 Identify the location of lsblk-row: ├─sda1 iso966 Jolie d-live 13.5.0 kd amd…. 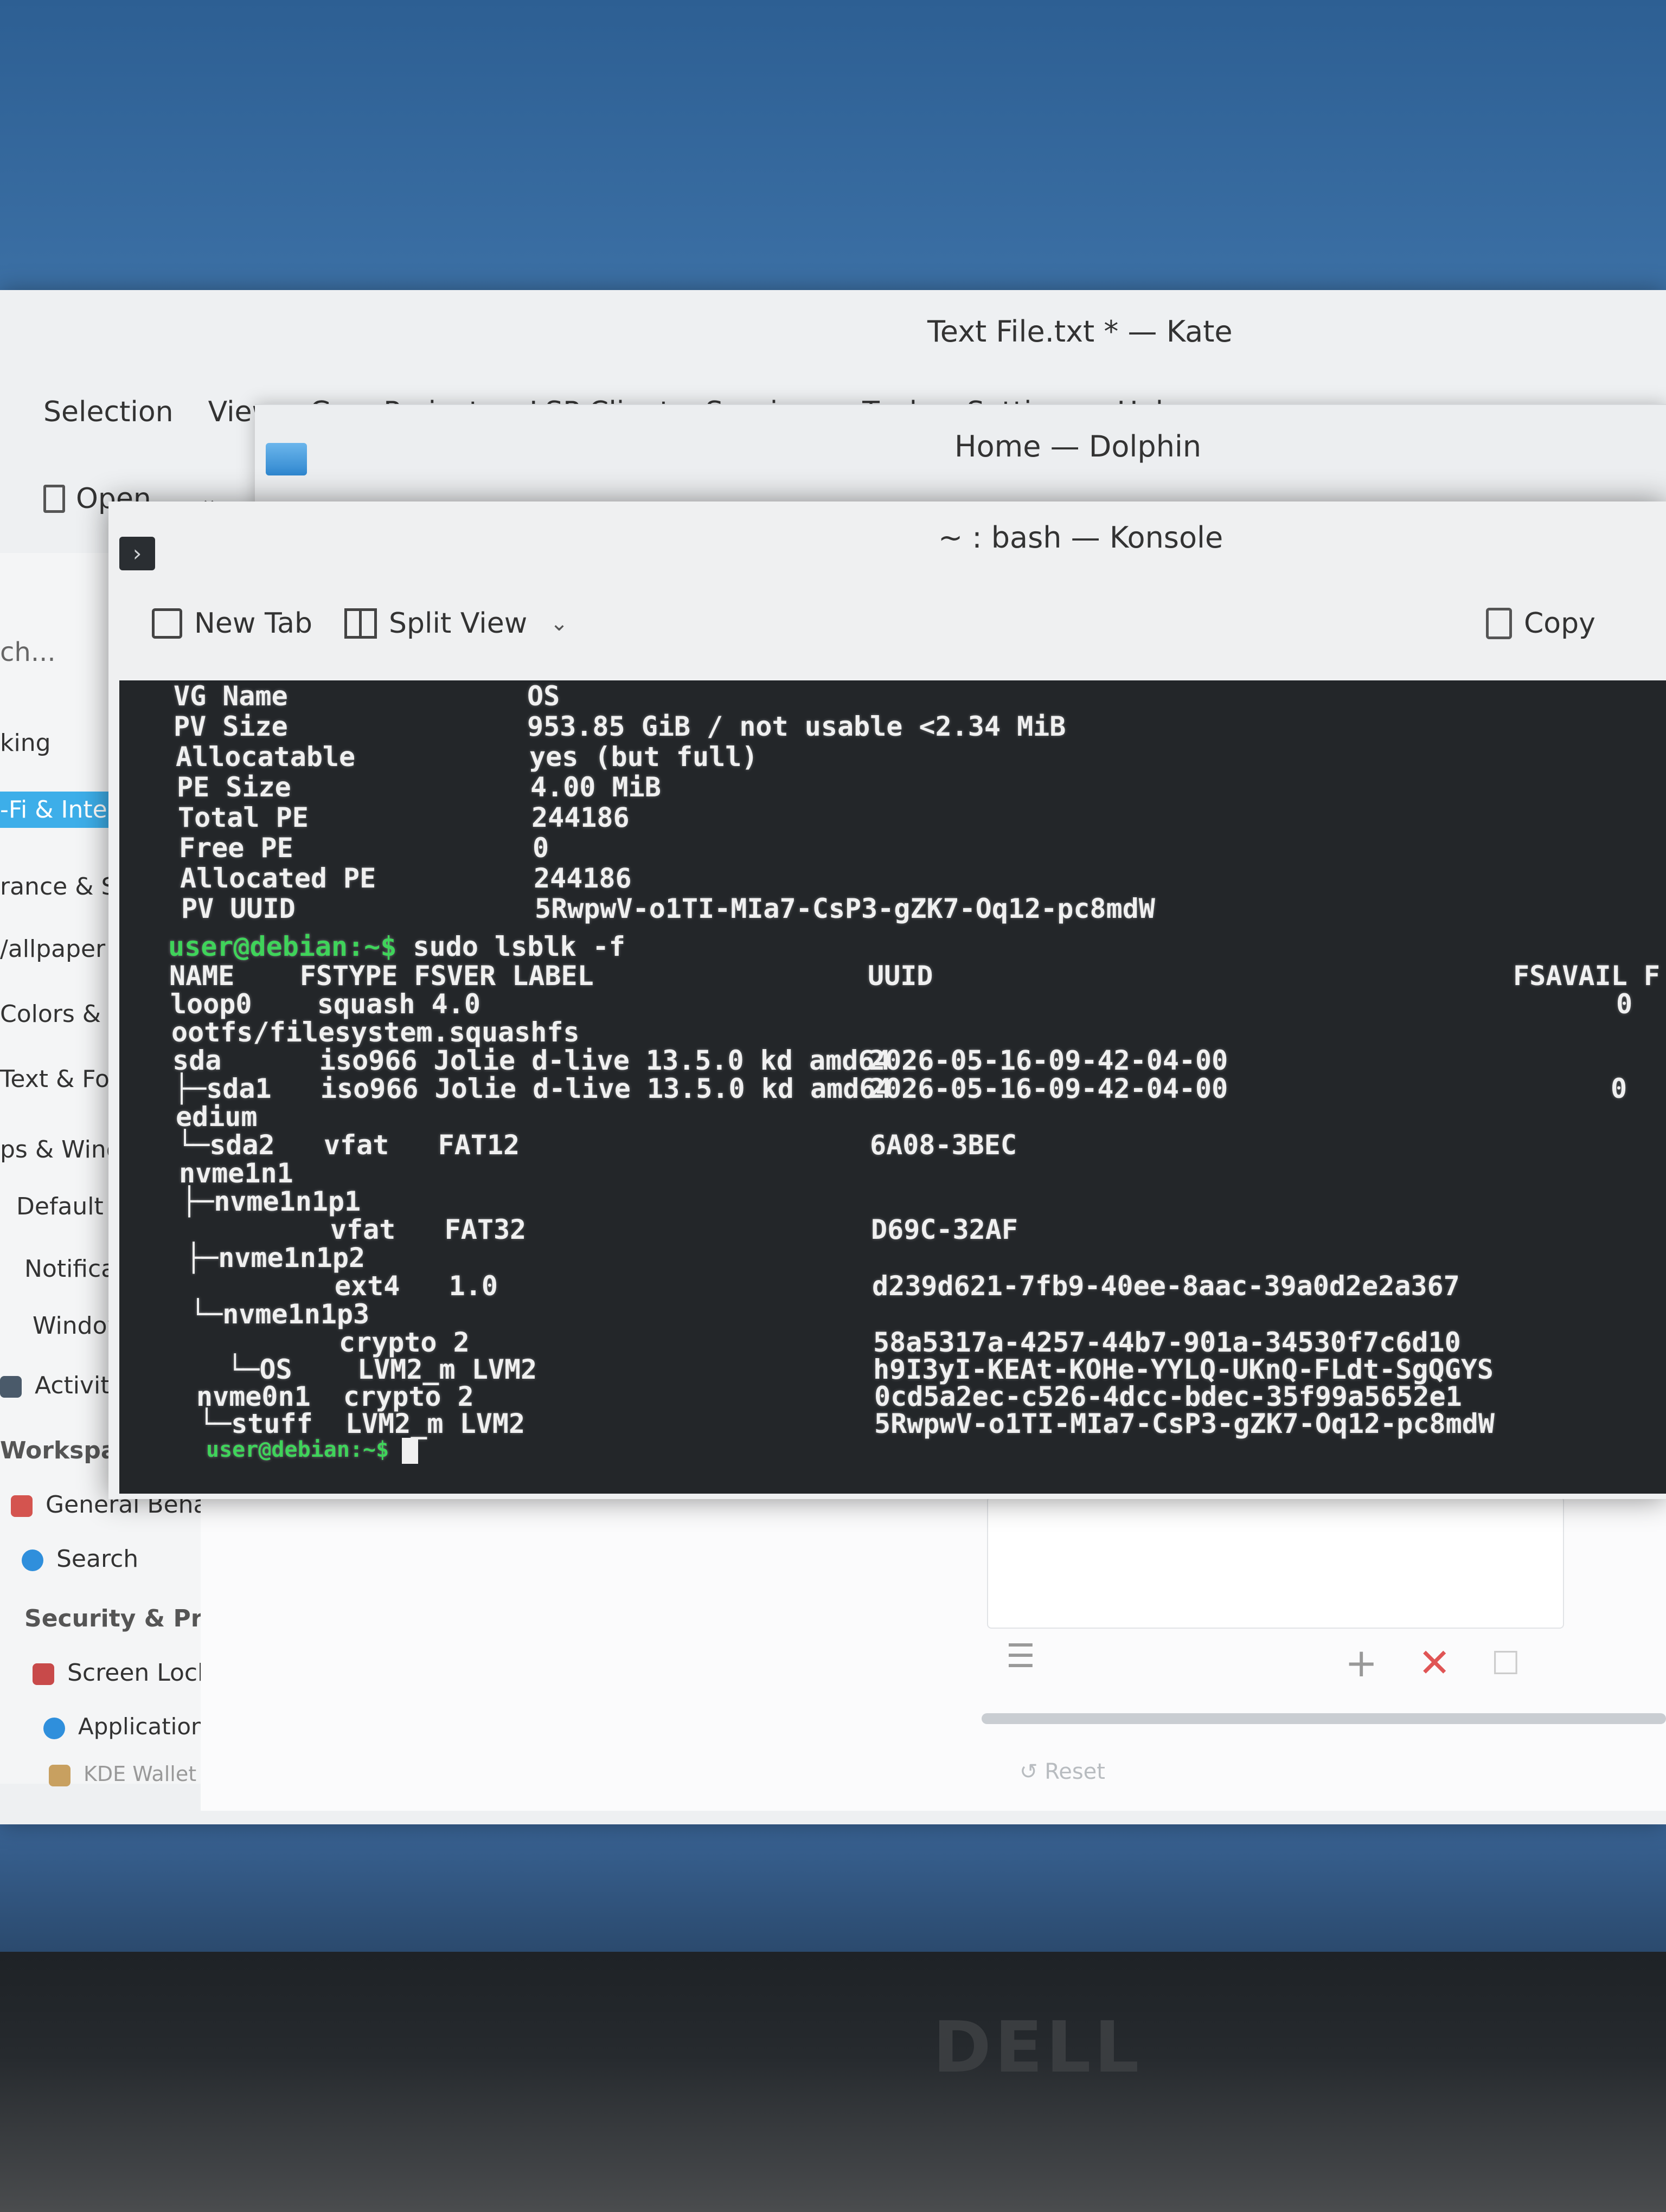
(533, 1088).